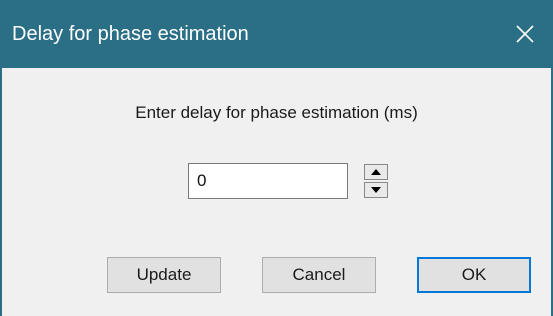  I want to click on delay-prompt-label: Enter delay for phase estimation (ms), so click(276, 112).